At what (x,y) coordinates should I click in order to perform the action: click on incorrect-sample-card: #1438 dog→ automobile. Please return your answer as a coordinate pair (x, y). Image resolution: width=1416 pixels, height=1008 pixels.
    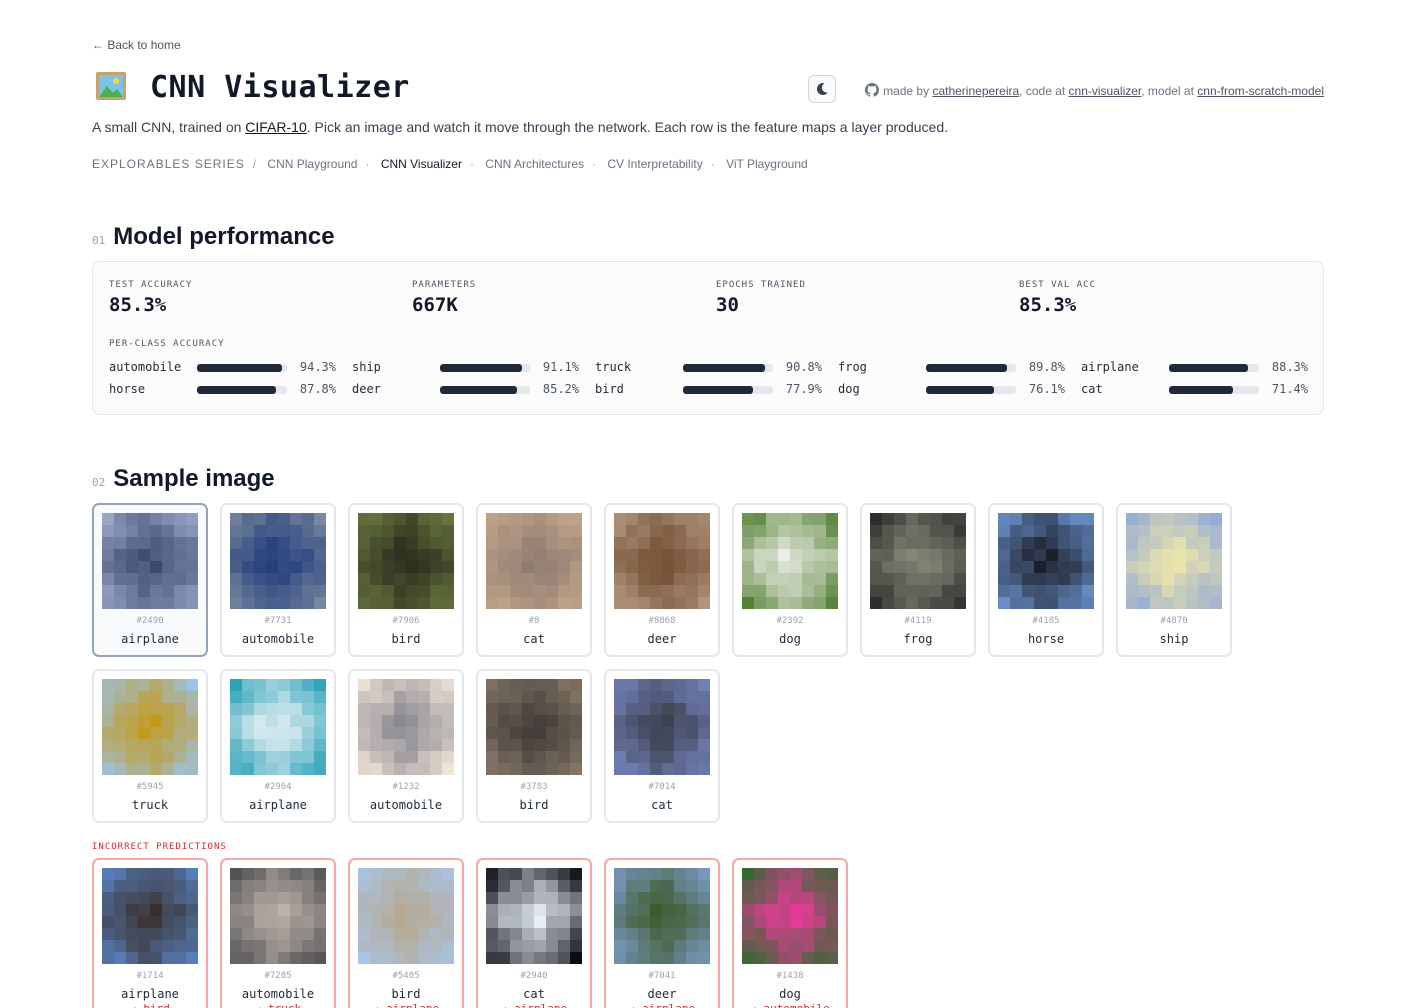
    Looking at the image, I should click on (790, 933).